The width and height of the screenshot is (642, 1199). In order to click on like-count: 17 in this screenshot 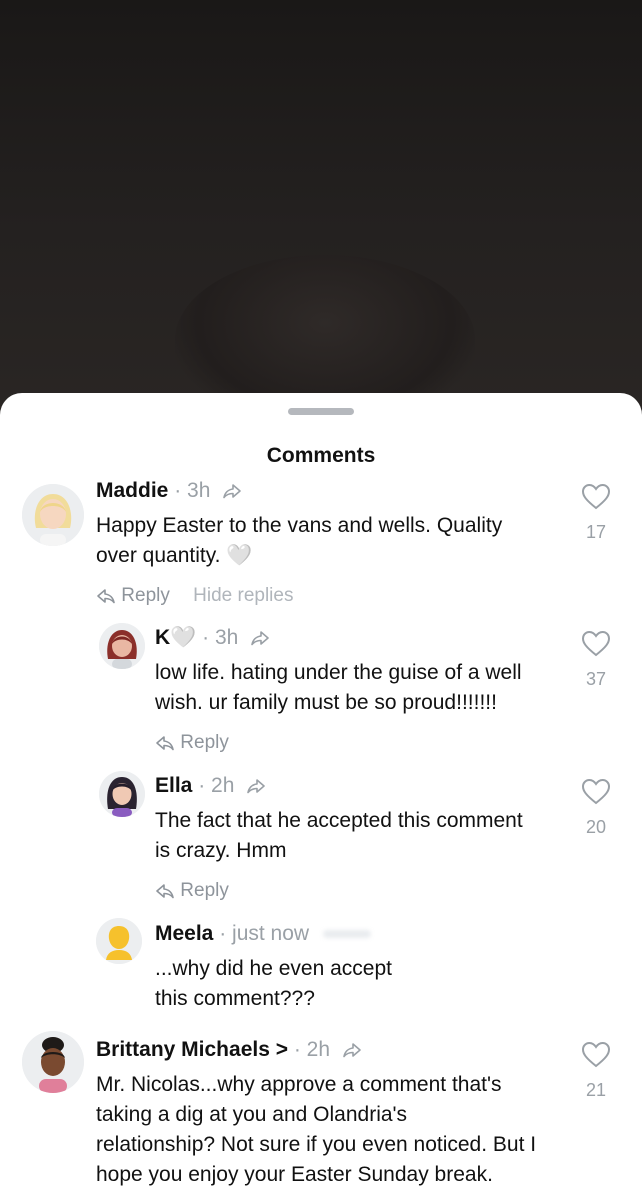, I will do `click(596, 532)`.